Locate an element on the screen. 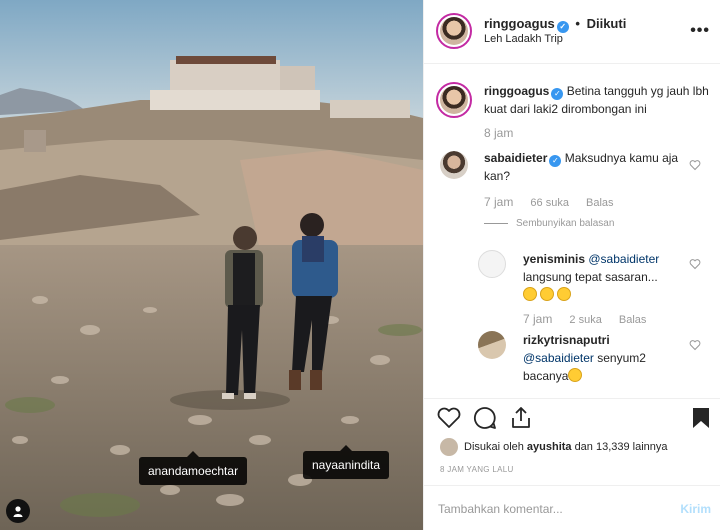 The image size is (720, 530). save-bookmark-icon is located at coordinates (701, 418).